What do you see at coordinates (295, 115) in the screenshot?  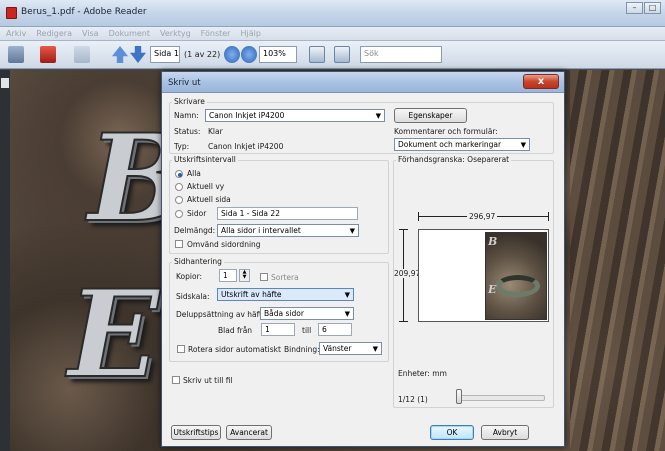 I see `printer-name-select: Canon Inkjet iP4200 ▼` at bounding box center [295, 115].